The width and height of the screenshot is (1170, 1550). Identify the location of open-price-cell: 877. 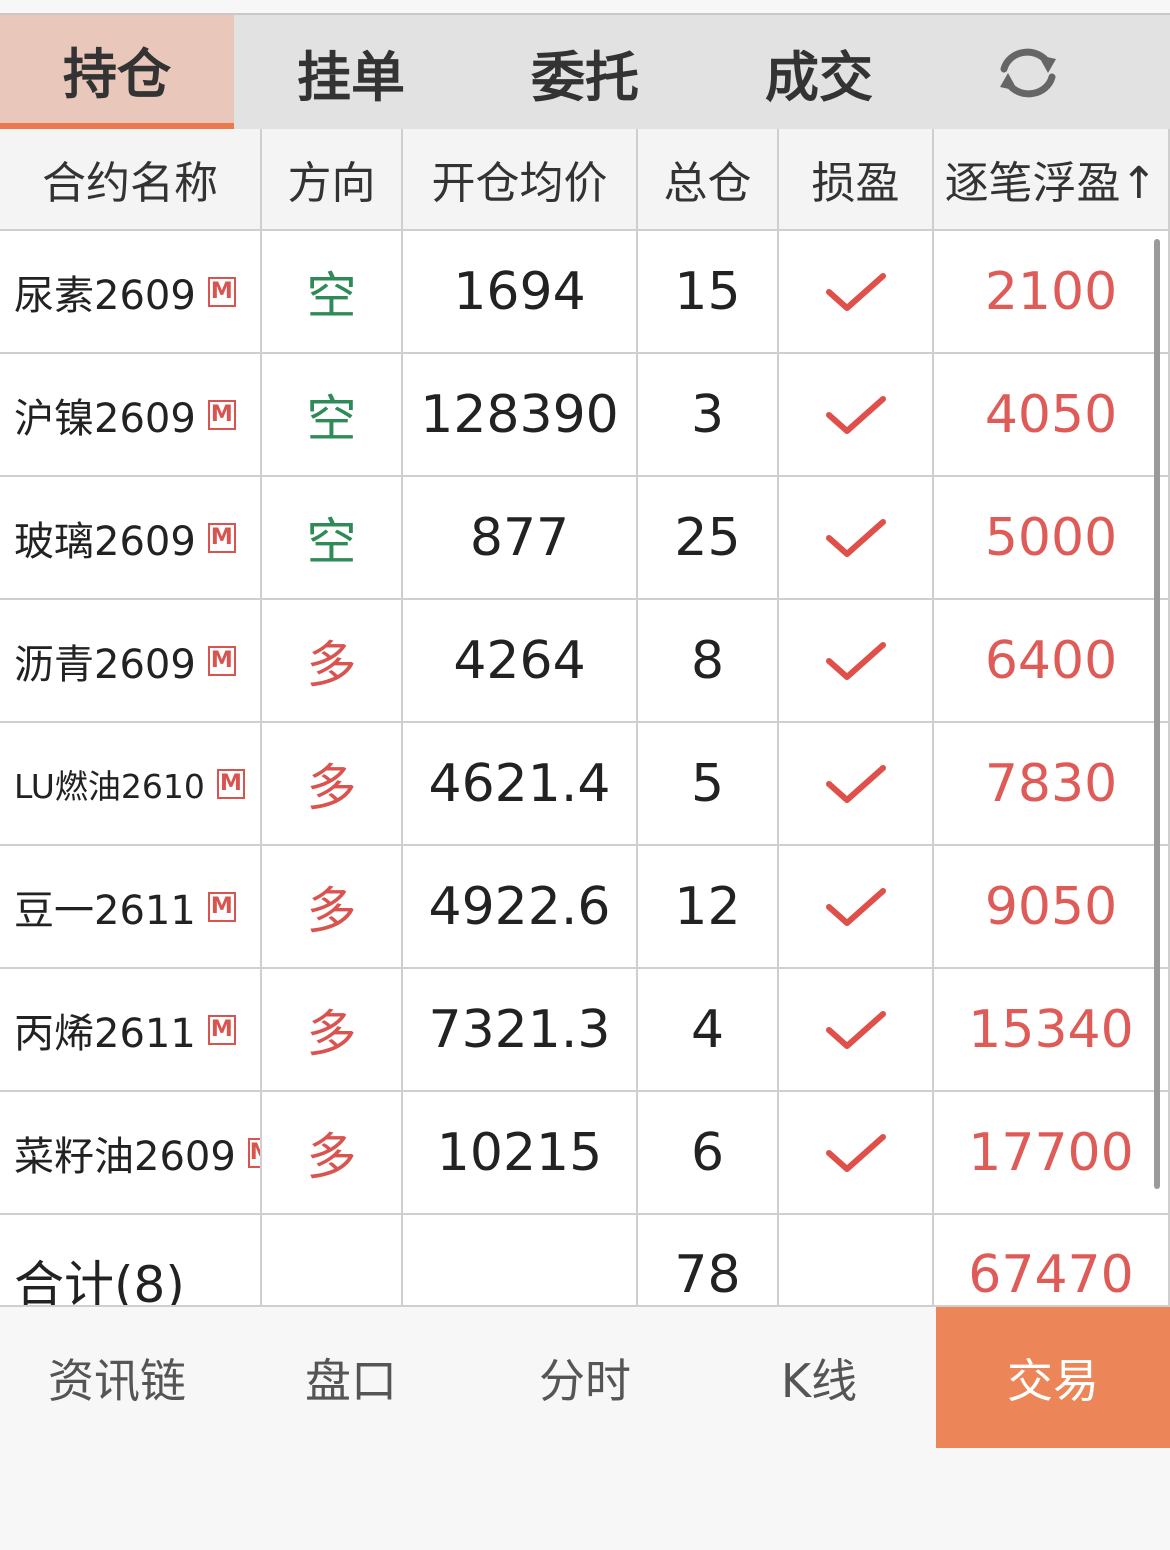
(520, 538).